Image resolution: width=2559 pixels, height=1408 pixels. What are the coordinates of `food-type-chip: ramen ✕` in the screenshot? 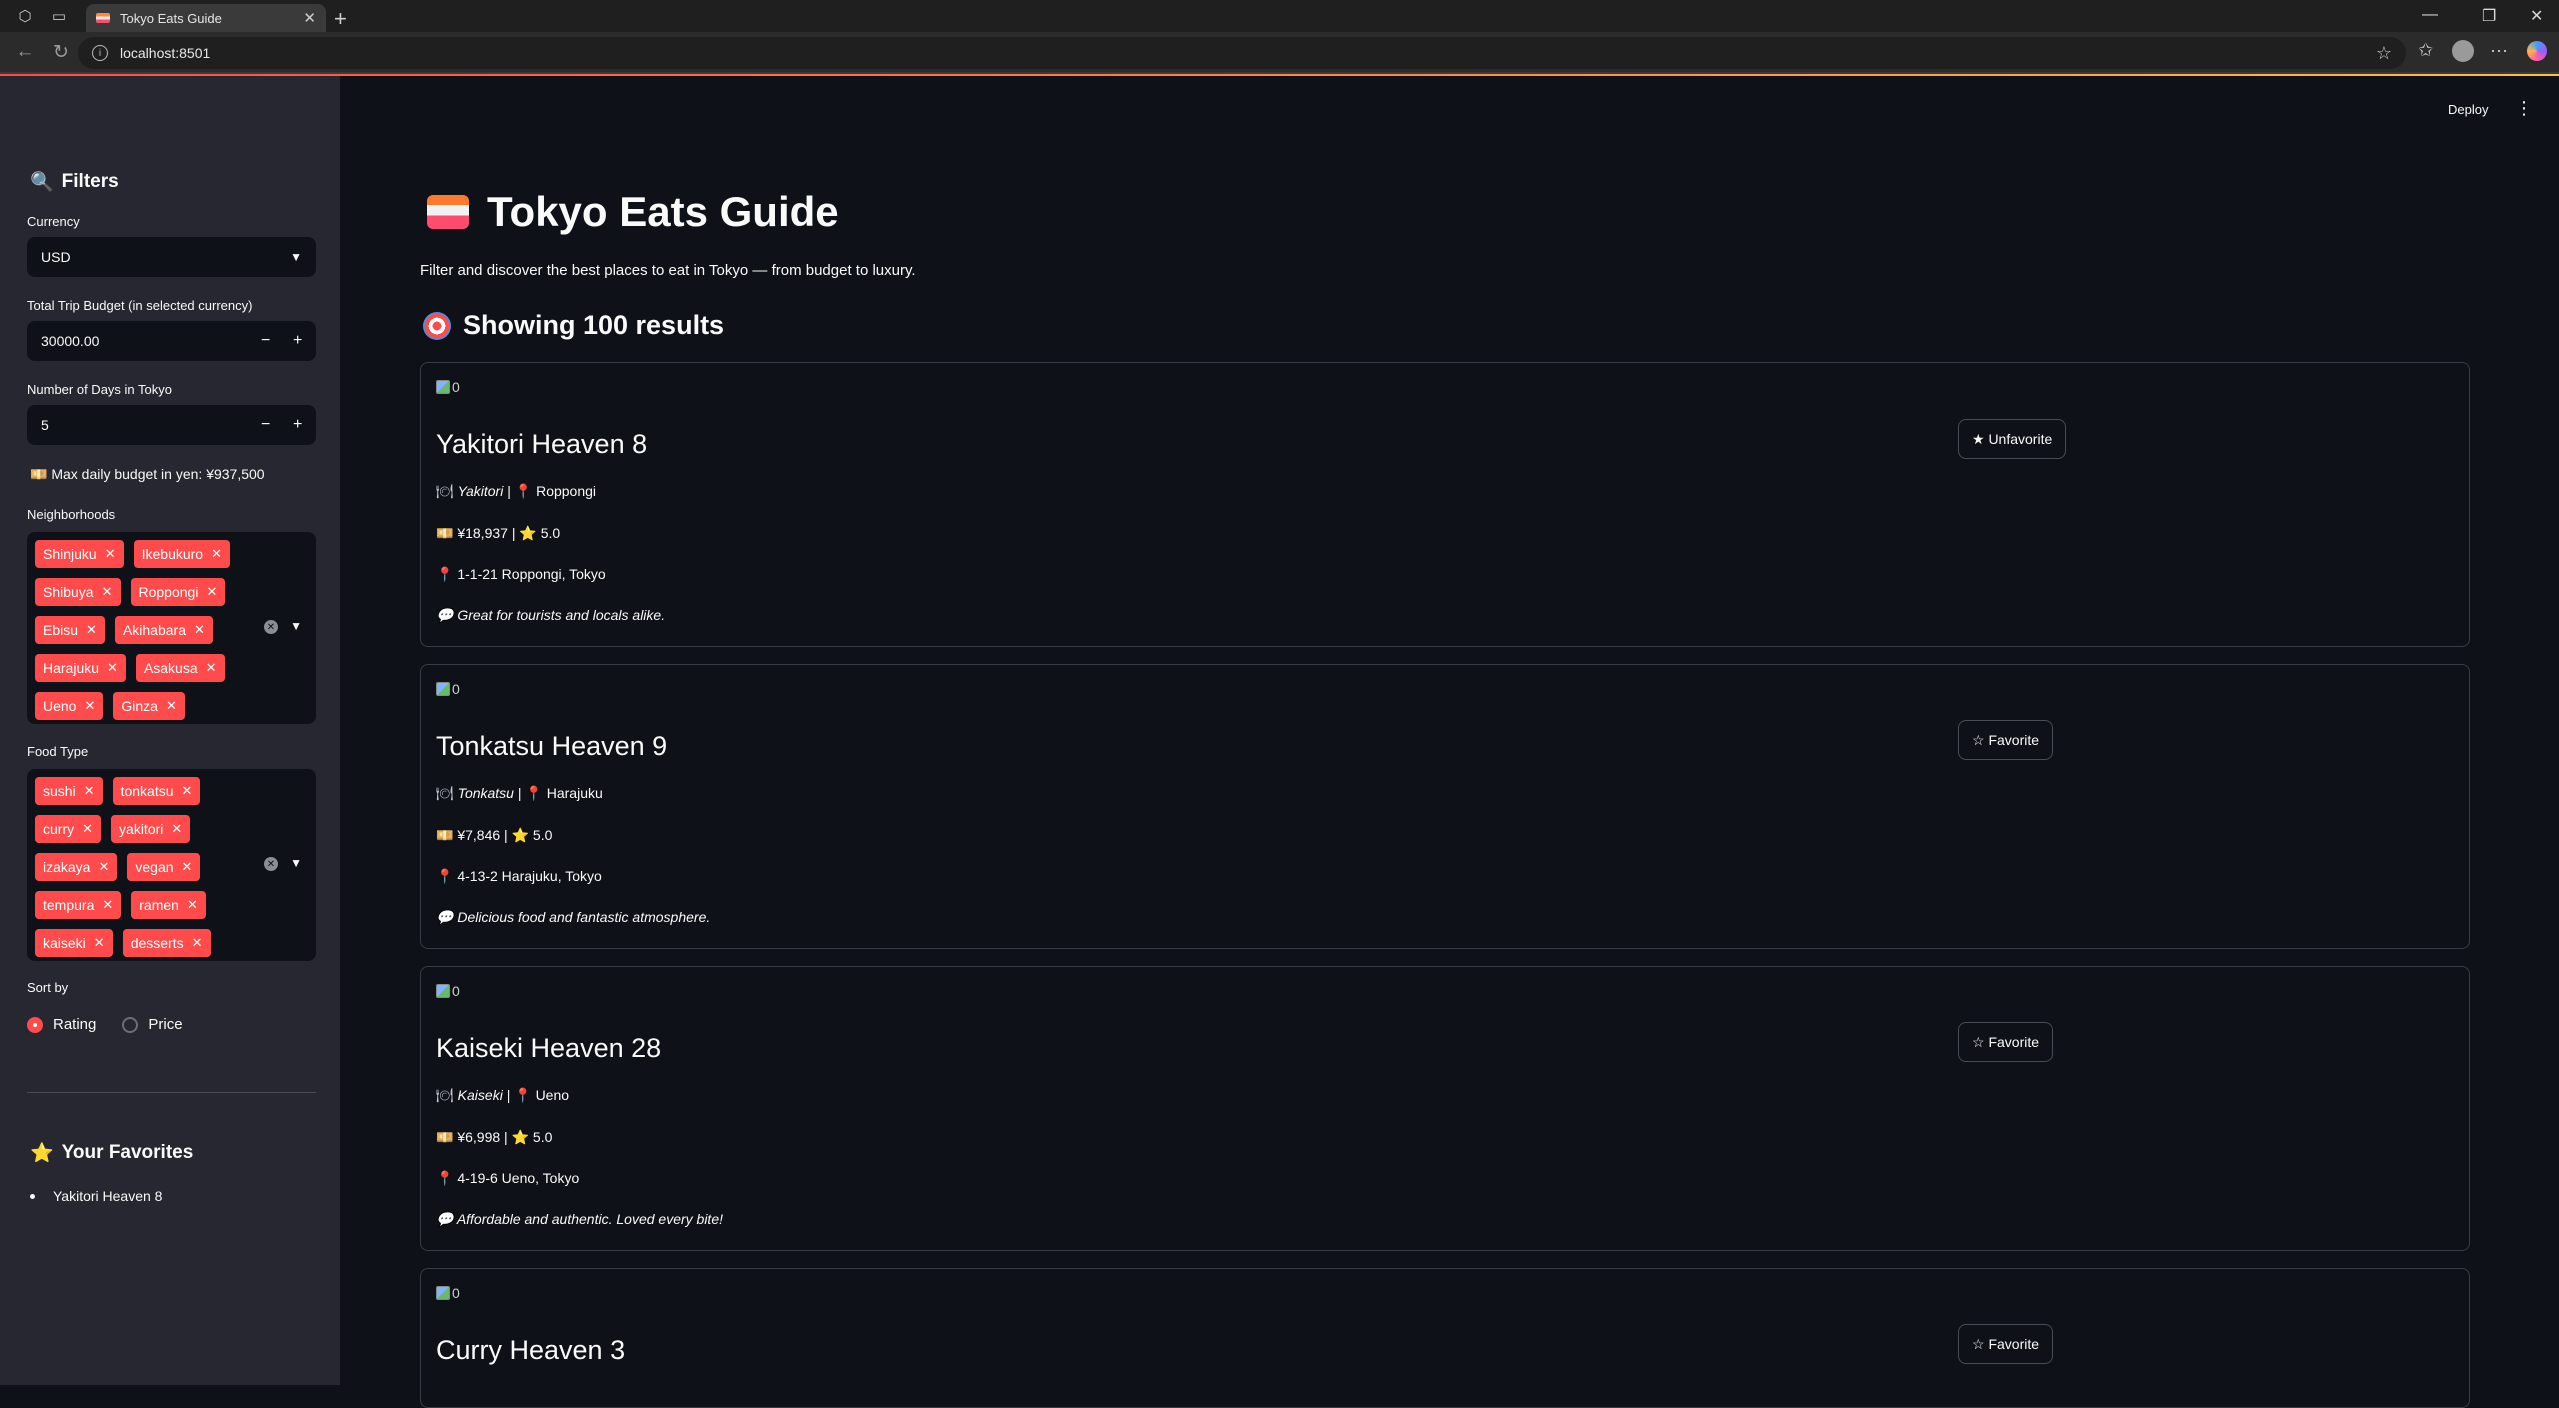 It's located at (168, 905).